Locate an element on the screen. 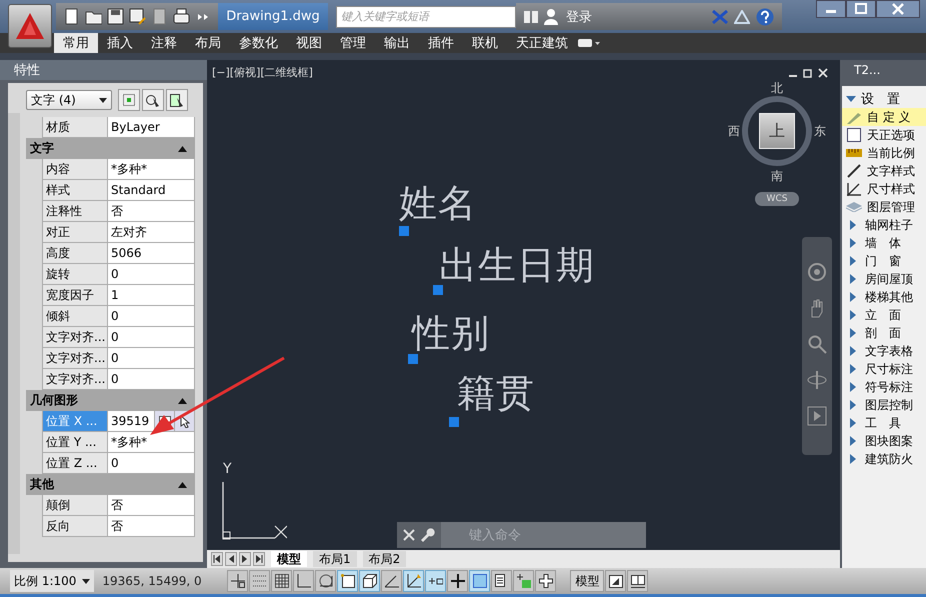 The height and width of the screenshot is (597, 926). settings-button is located at coordinates (428, 535).